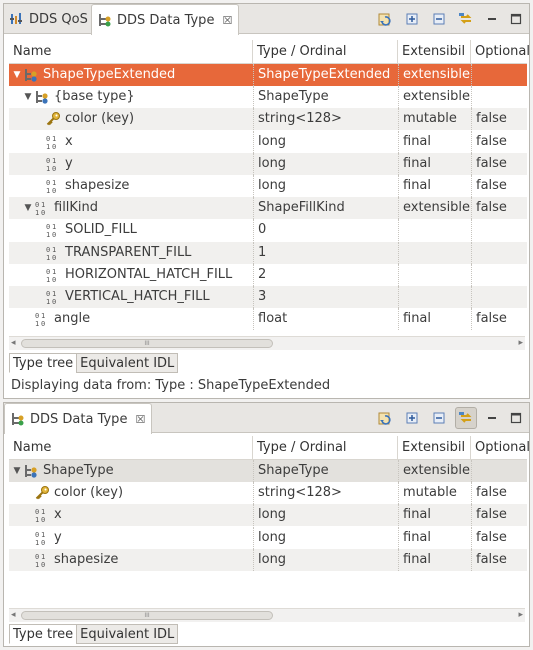 The height and width of the screenshot is (650, 533). I want to click on name-cell: ▼ ShapeType, so click(131, 471).